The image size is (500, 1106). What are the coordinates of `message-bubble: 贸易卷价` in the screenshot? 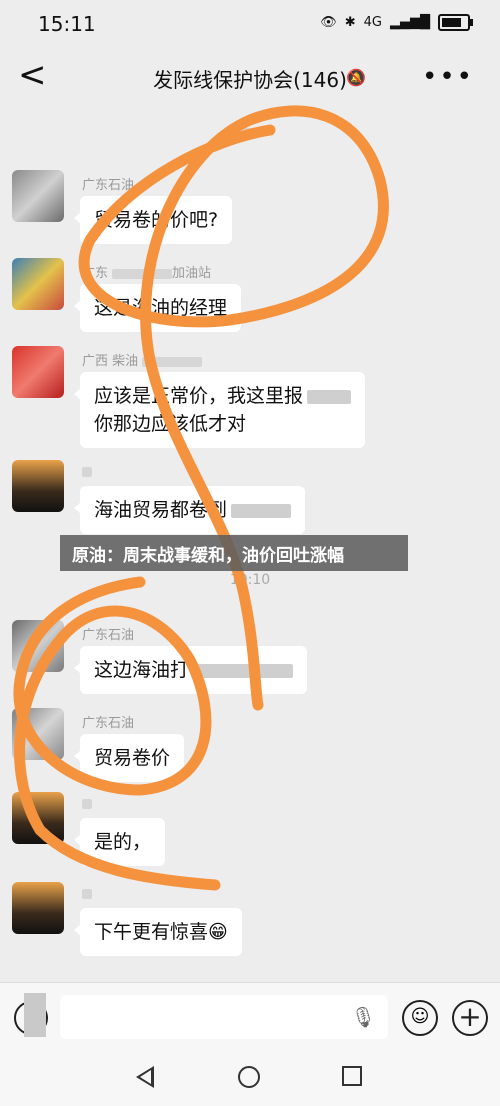 It's located at (129, 758).